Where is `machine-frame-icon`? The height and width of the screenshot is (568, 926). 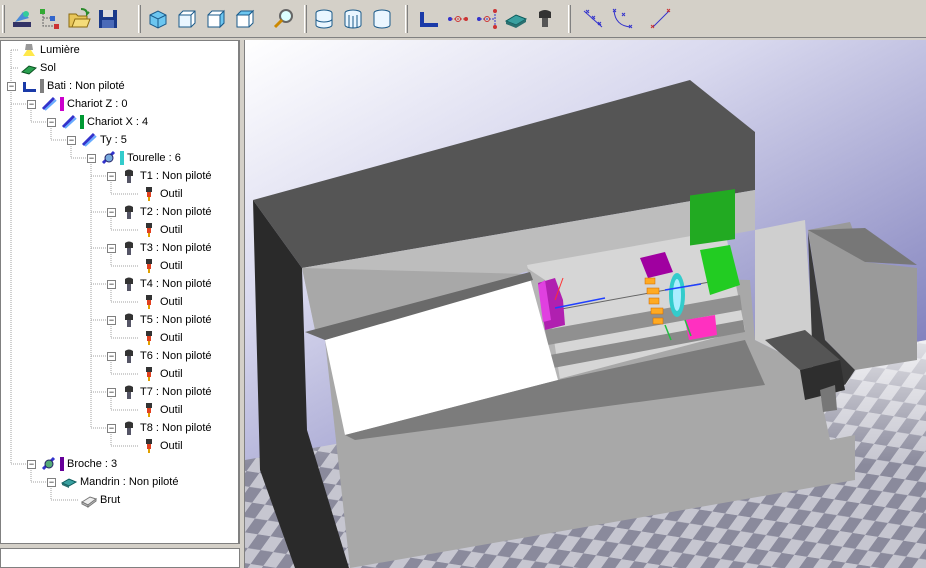 machine-frame-icon is located at coordinates (429, 19).